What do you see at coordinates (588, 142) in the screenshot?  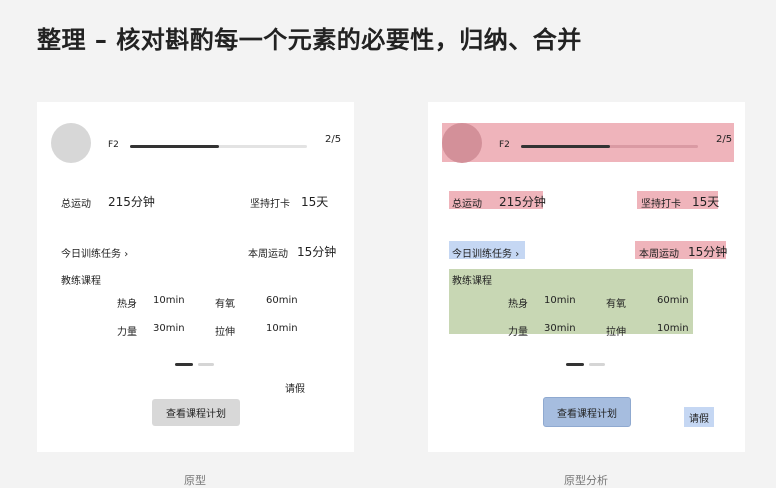 I see `highlight-header` at bounding box center [588, 142].